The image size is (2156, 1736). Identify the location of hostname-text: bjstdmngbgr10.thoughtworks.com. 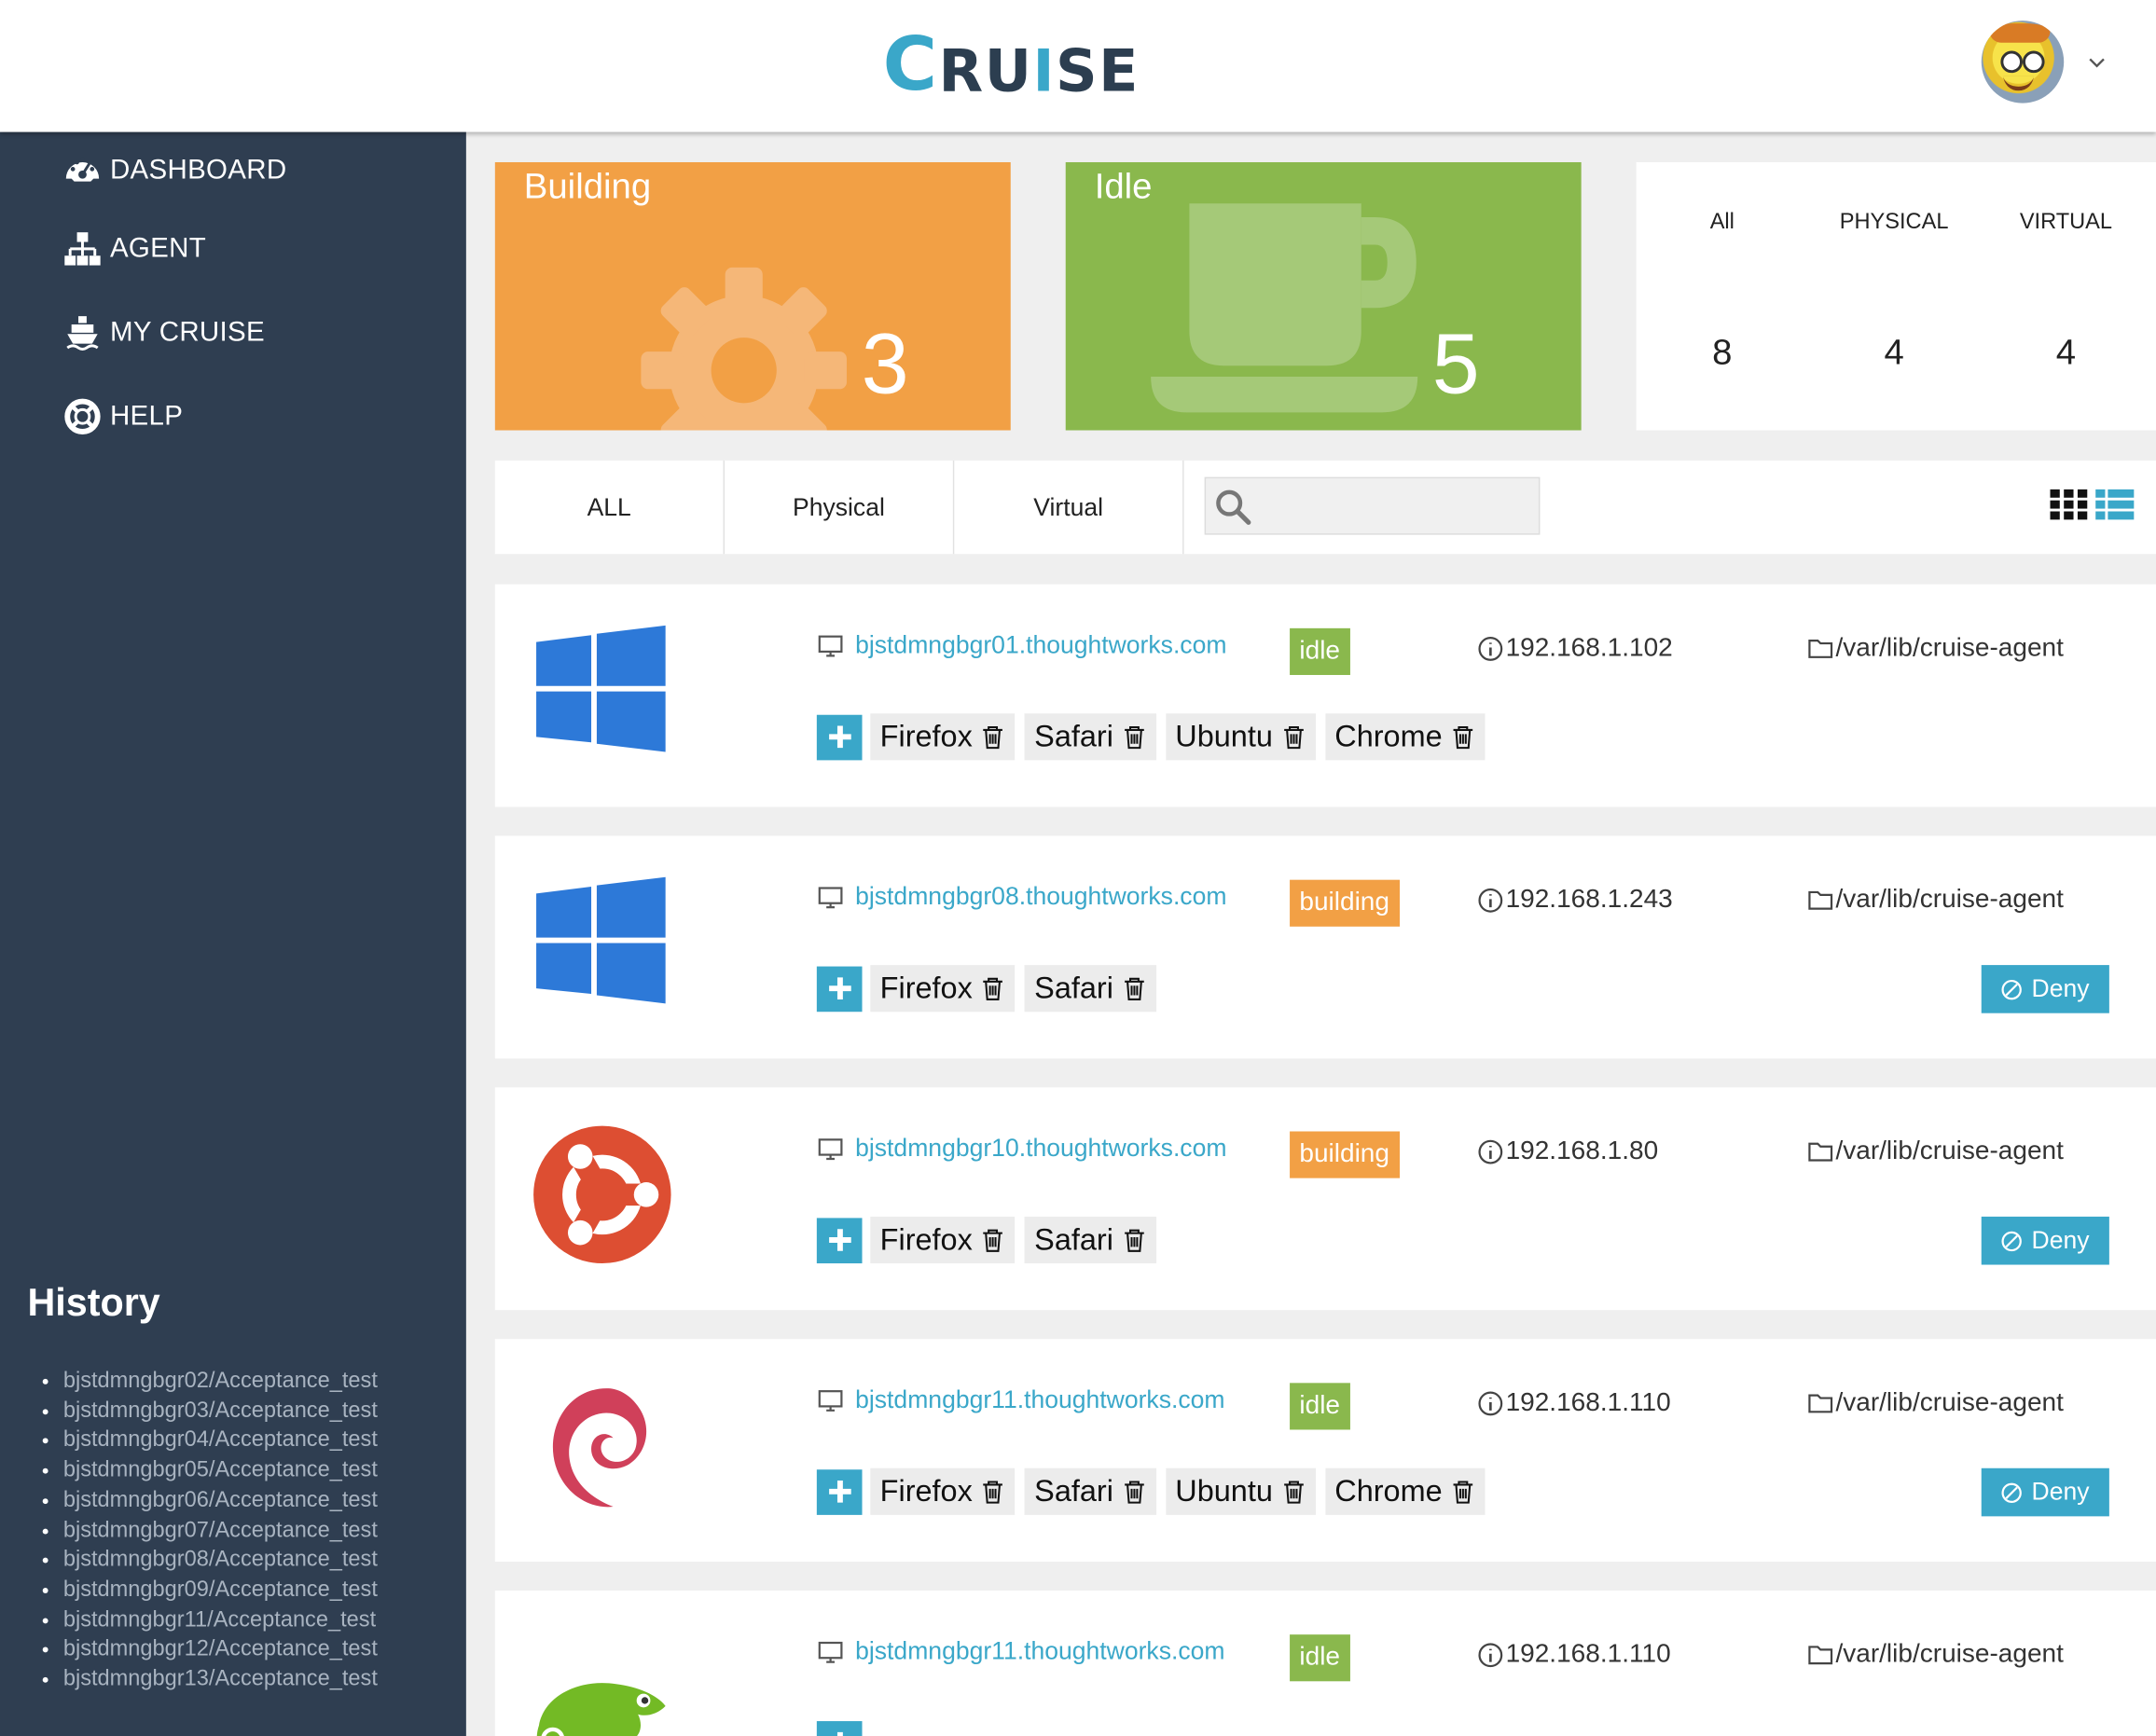
(1041, 1148).